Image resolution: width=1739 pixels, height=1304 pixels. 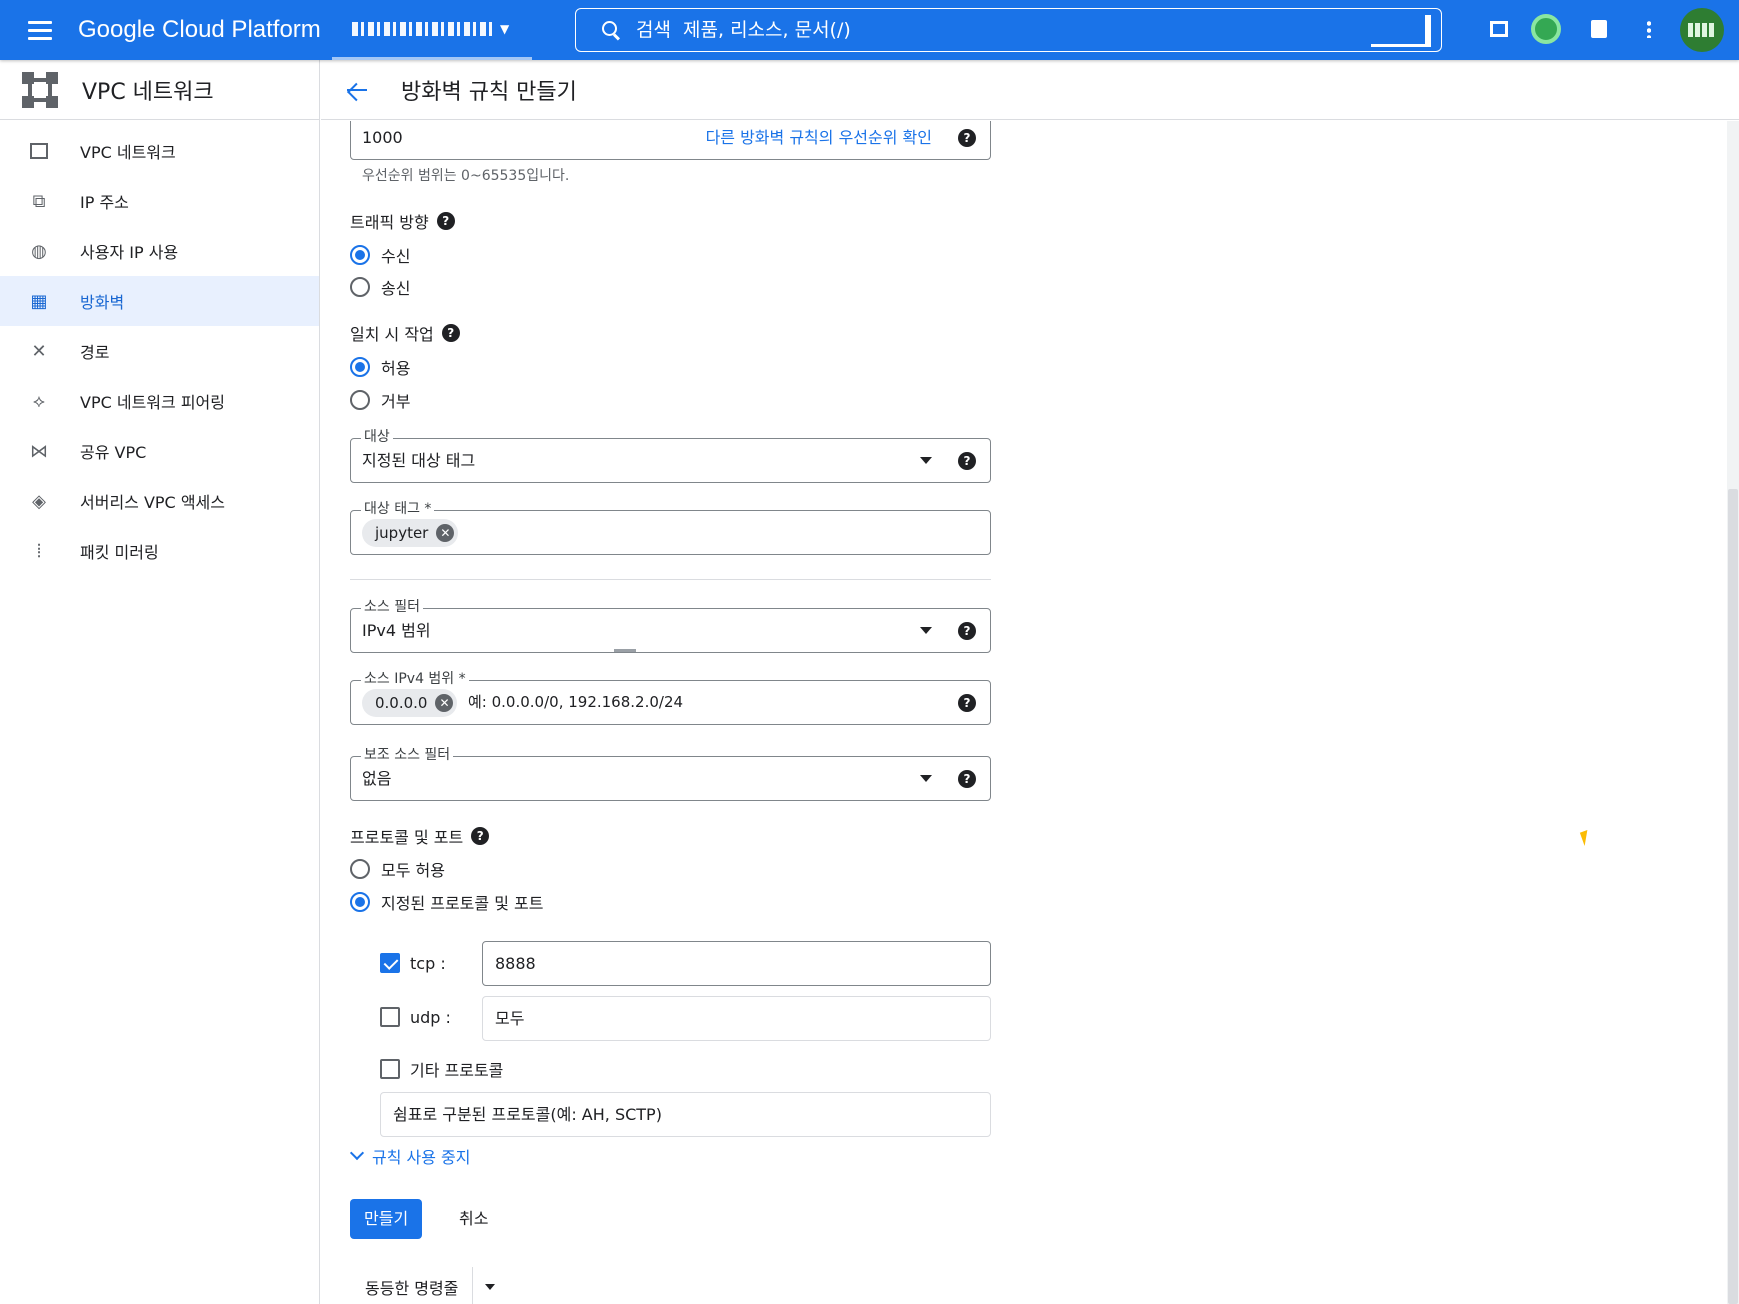 What do you see at coordinates (415, 1017) in the screenshot?
I see `udp-checkbox-row: udp :` at bounding box center [415, 1017].